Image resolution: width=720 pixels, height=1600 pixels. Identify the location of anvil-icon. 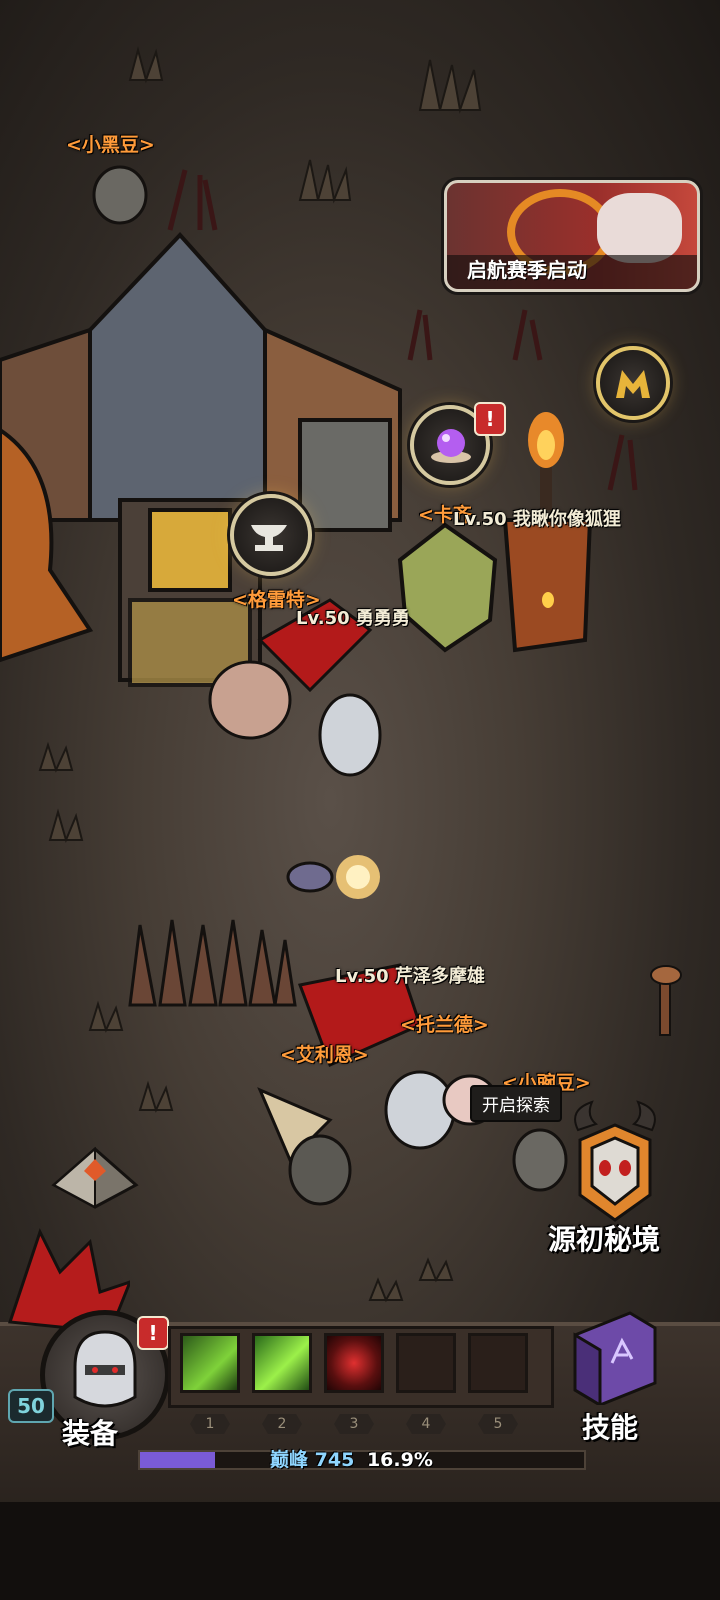
(269, 538).